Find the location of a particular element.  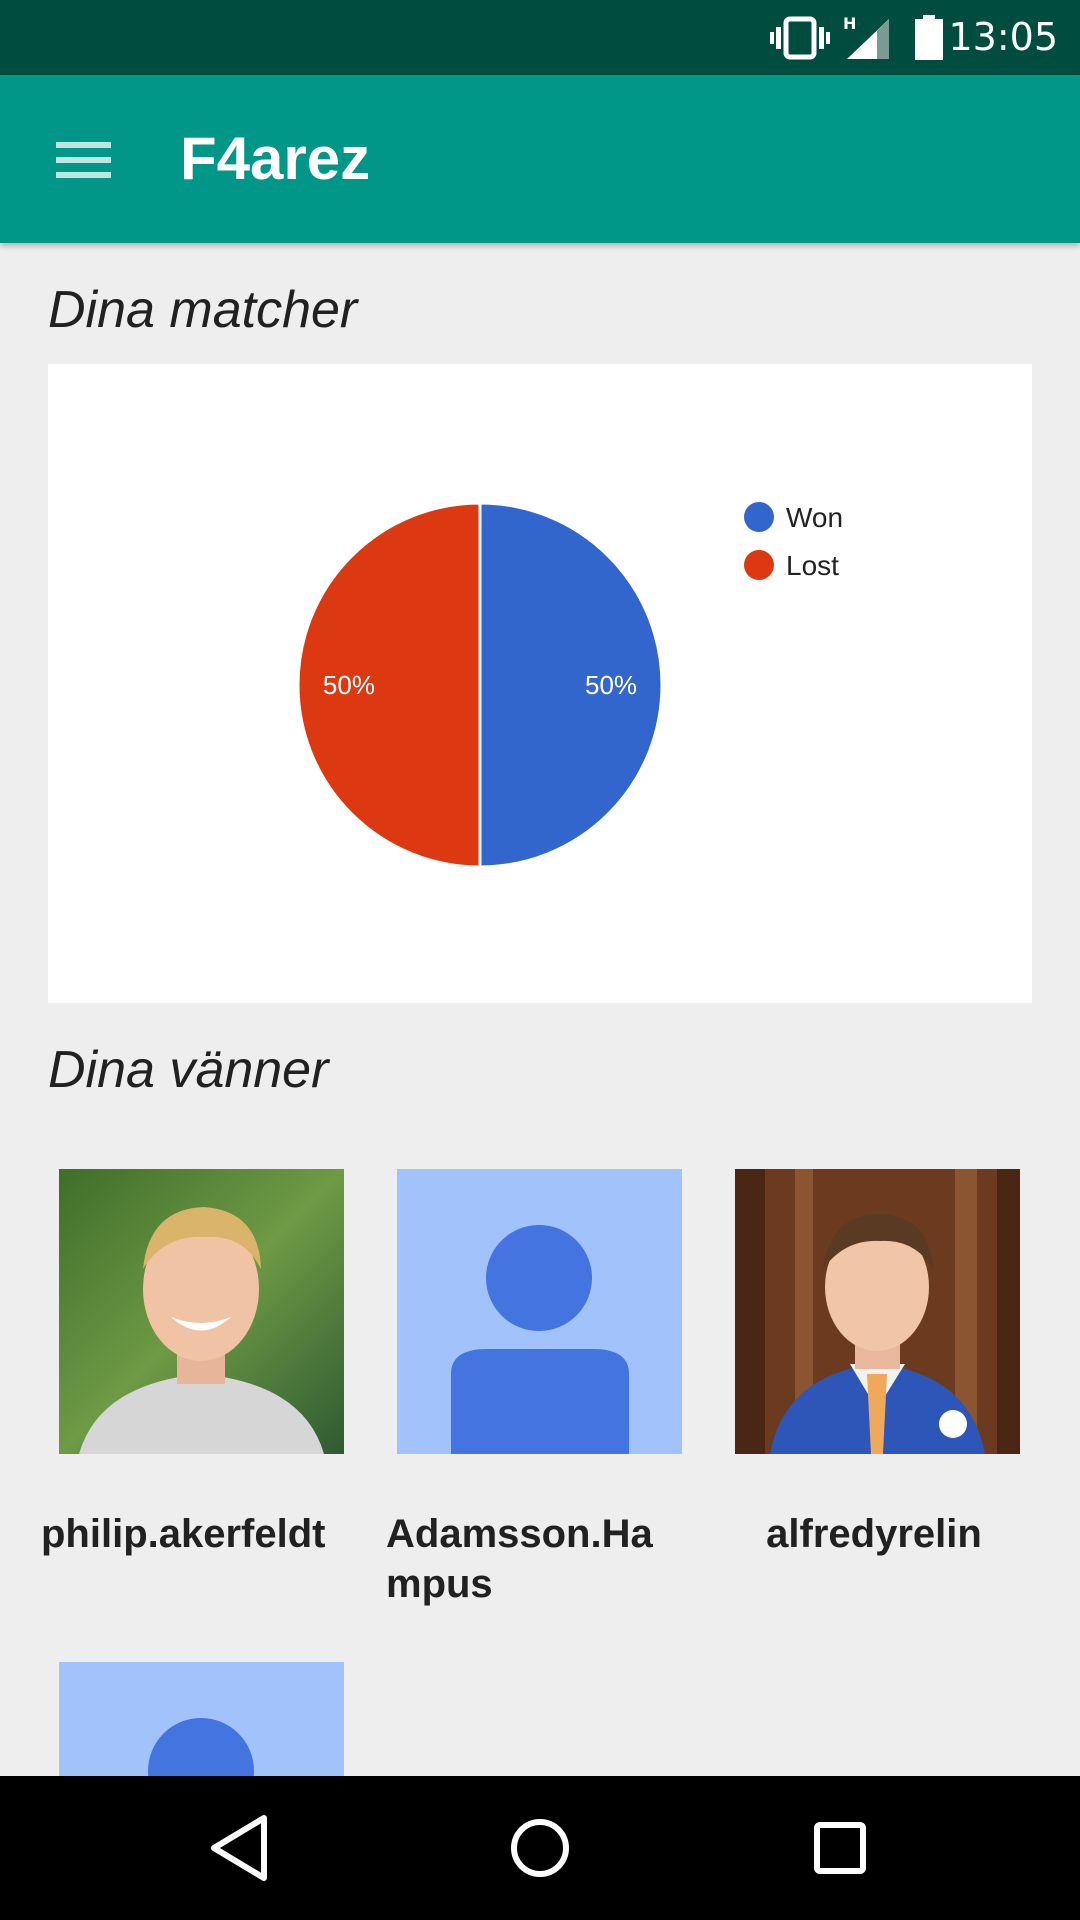

pie-value-label-won: 50% is located at coordinates (611, 685).